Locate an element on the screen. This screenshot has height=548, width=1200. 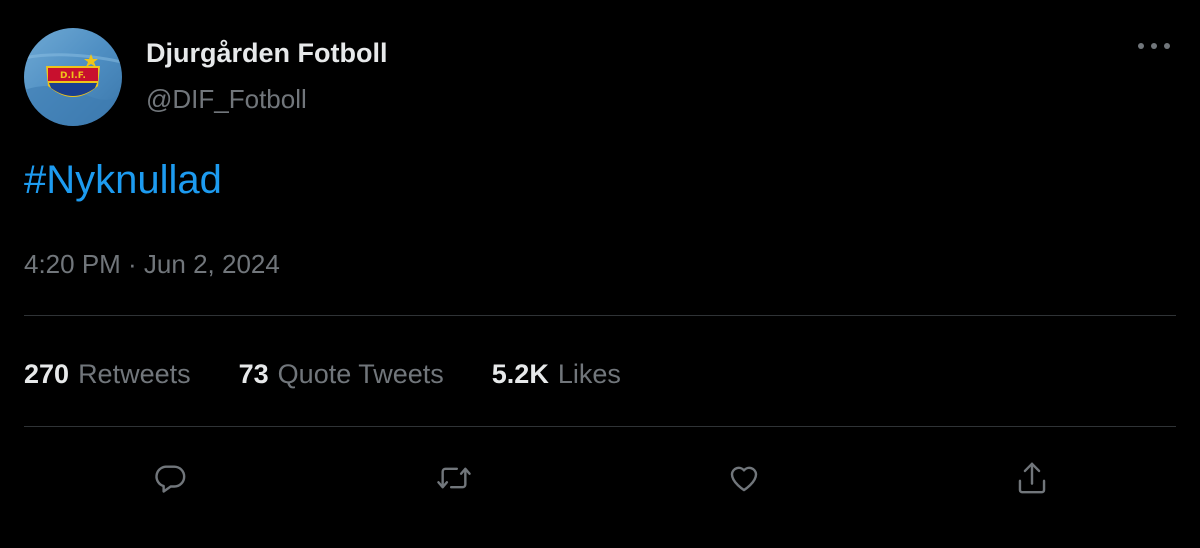
reply-icon is located at coordinates (170, 479).